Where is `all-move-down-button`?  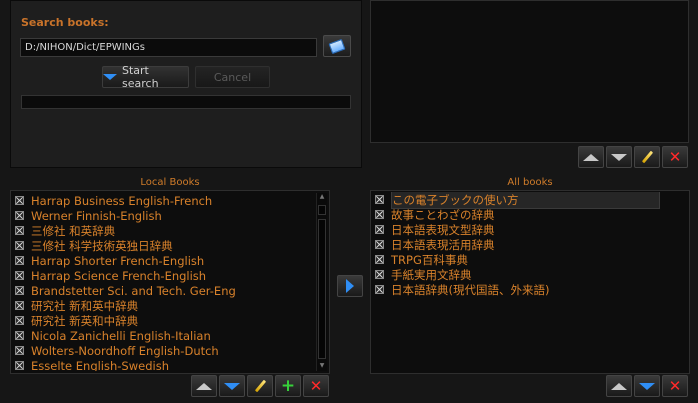
all-move-down-button is located at coordinates (647, 386).